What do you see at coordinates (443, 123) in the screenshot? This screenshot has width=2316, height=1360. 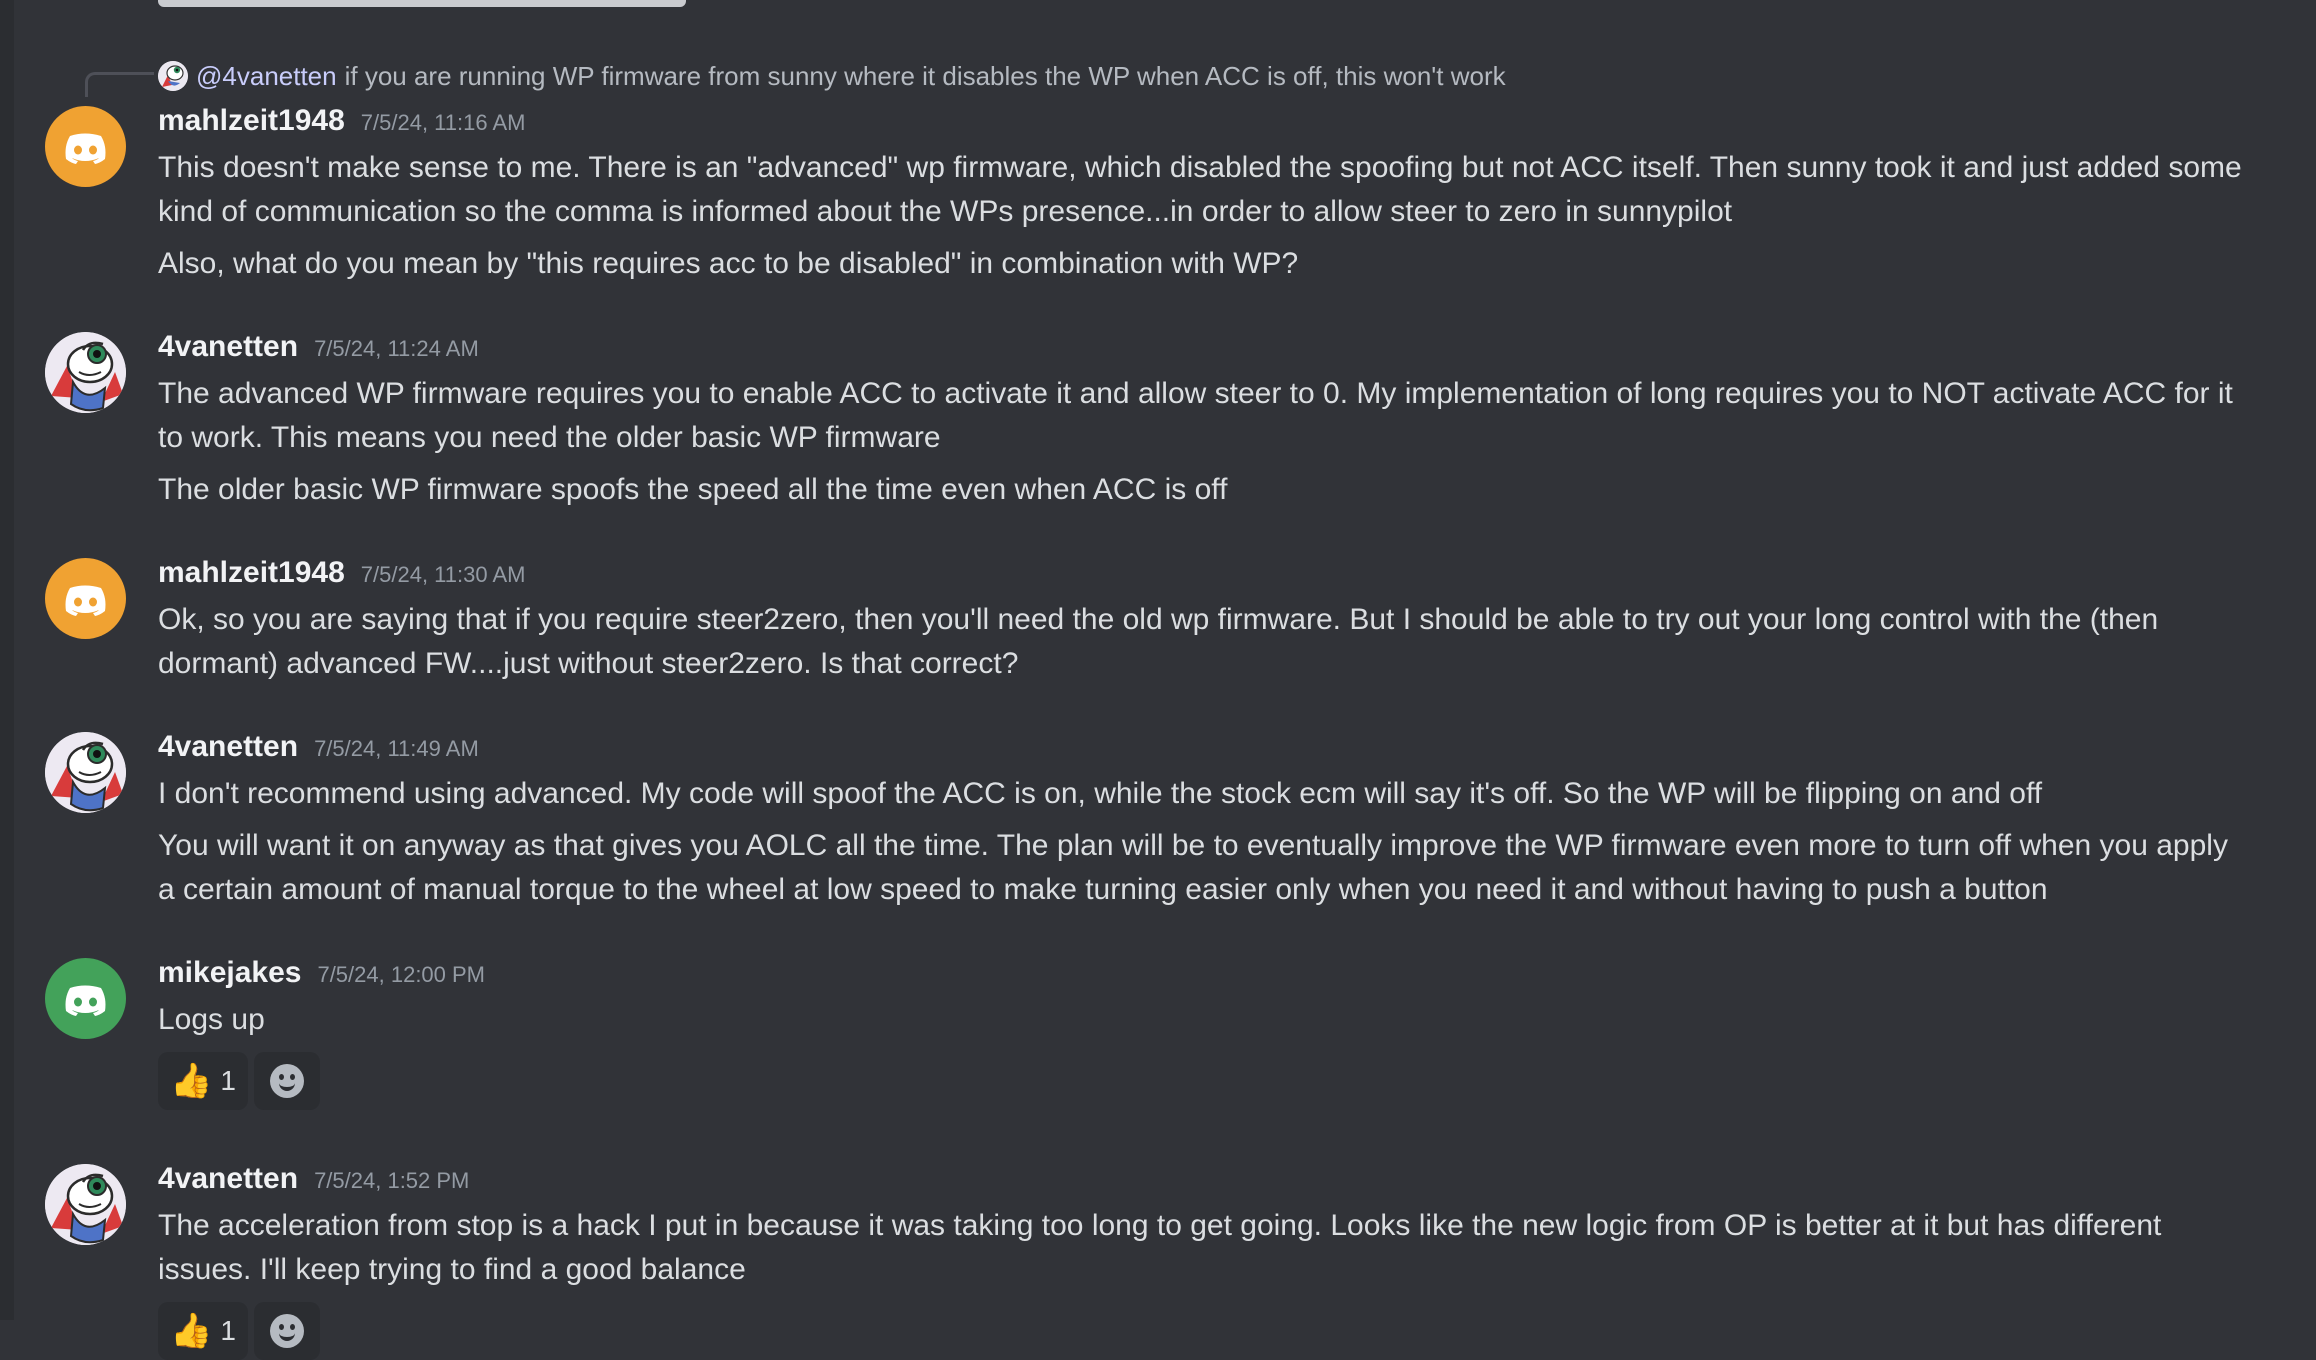 I see `timestamp: 7/5/24, 11:16 AM` at bounding box center [443, 123].